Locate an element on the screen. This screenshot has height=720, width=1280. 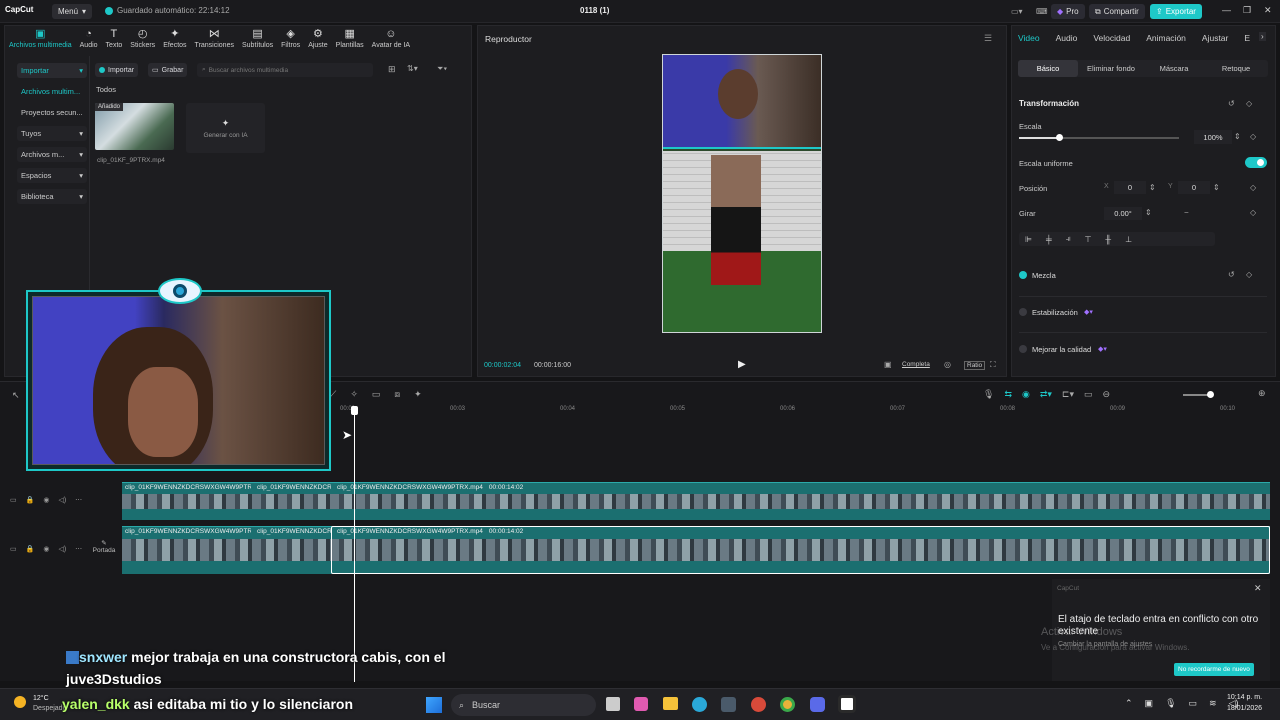
grid-view-icon: ⊞ is located at coordinates (392, 69).